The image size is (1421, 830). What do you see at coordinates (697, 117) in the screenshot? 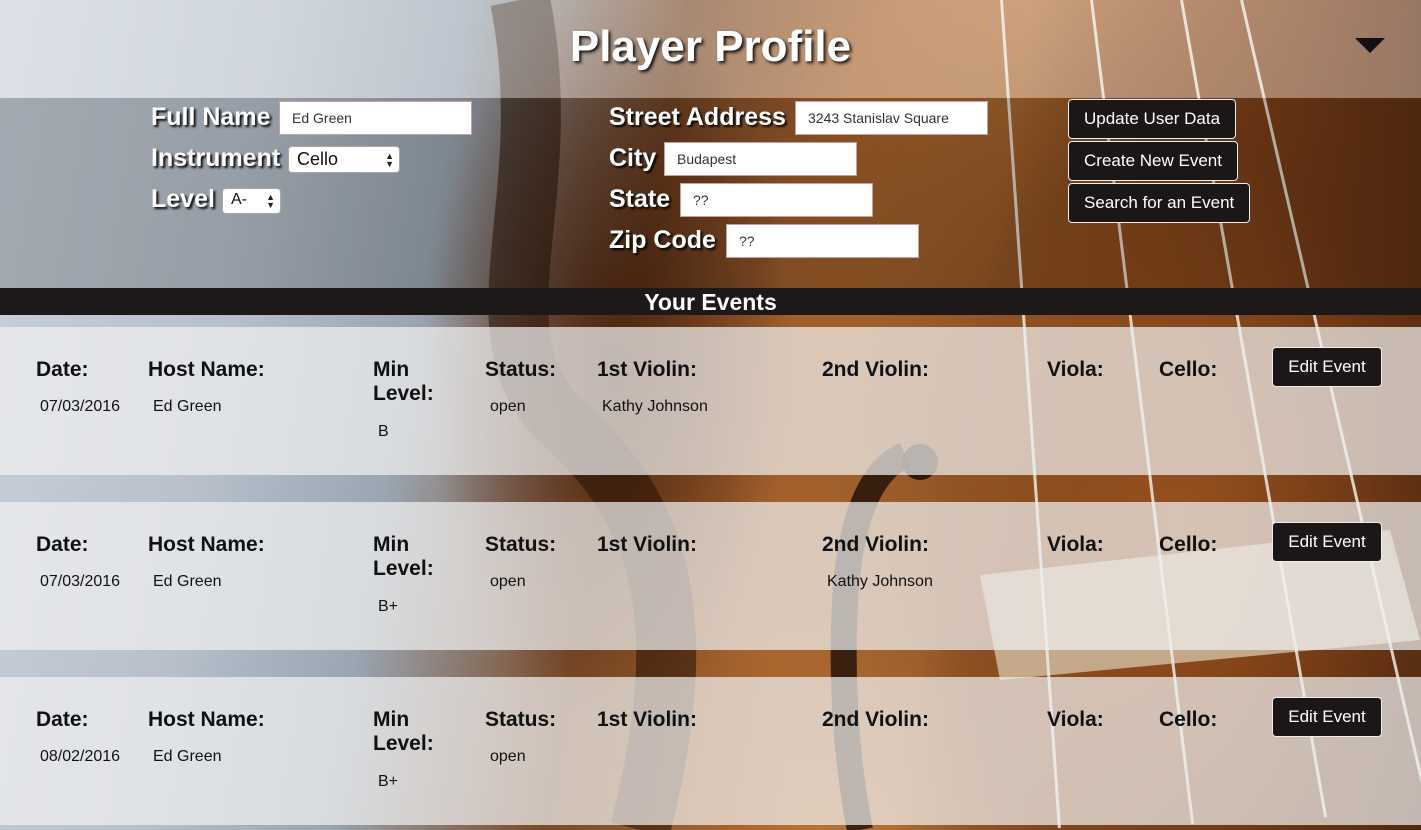
I see `street-address-label: Street Address` at bounding box center [697, 117].